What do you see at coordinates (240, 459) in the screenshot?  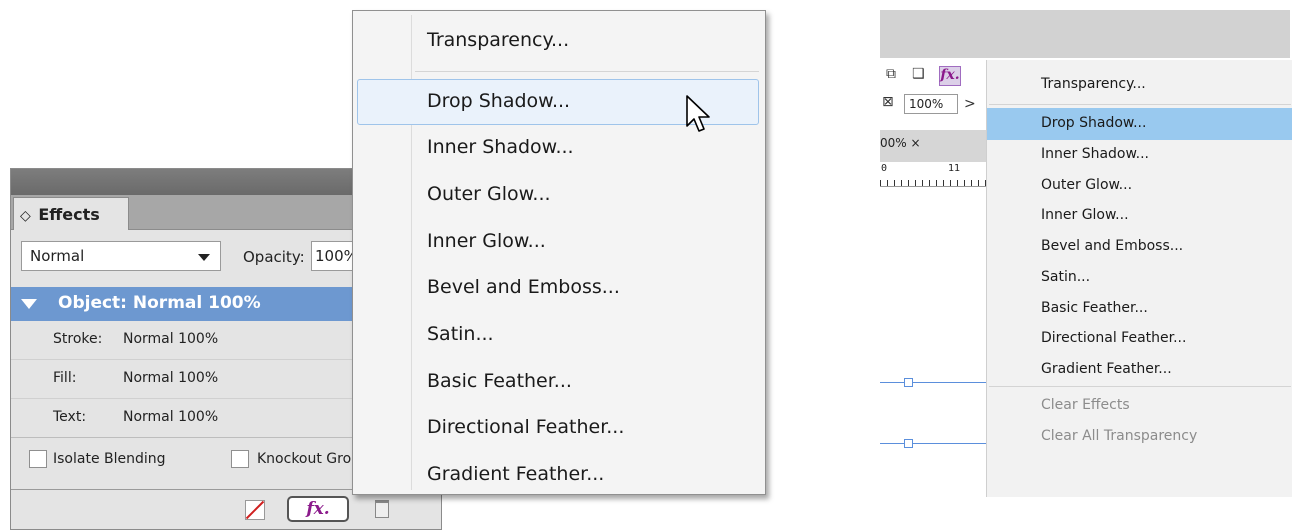 I see `knockout-group-checkbox` at bounding box center [240, 459].